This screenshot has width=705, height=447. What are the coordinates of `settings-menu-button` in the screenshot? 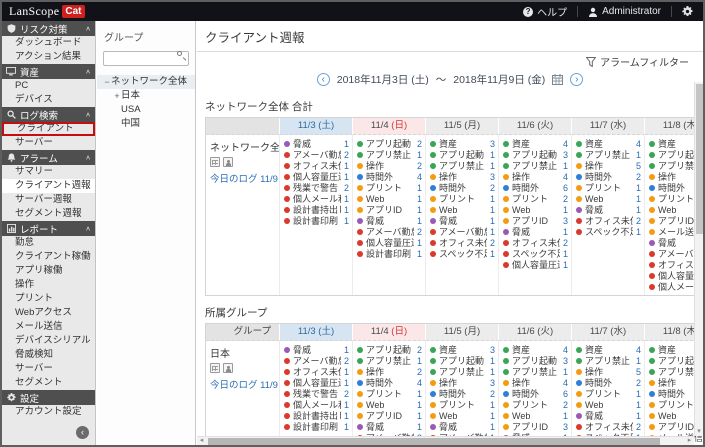 It's located at (687, 11).